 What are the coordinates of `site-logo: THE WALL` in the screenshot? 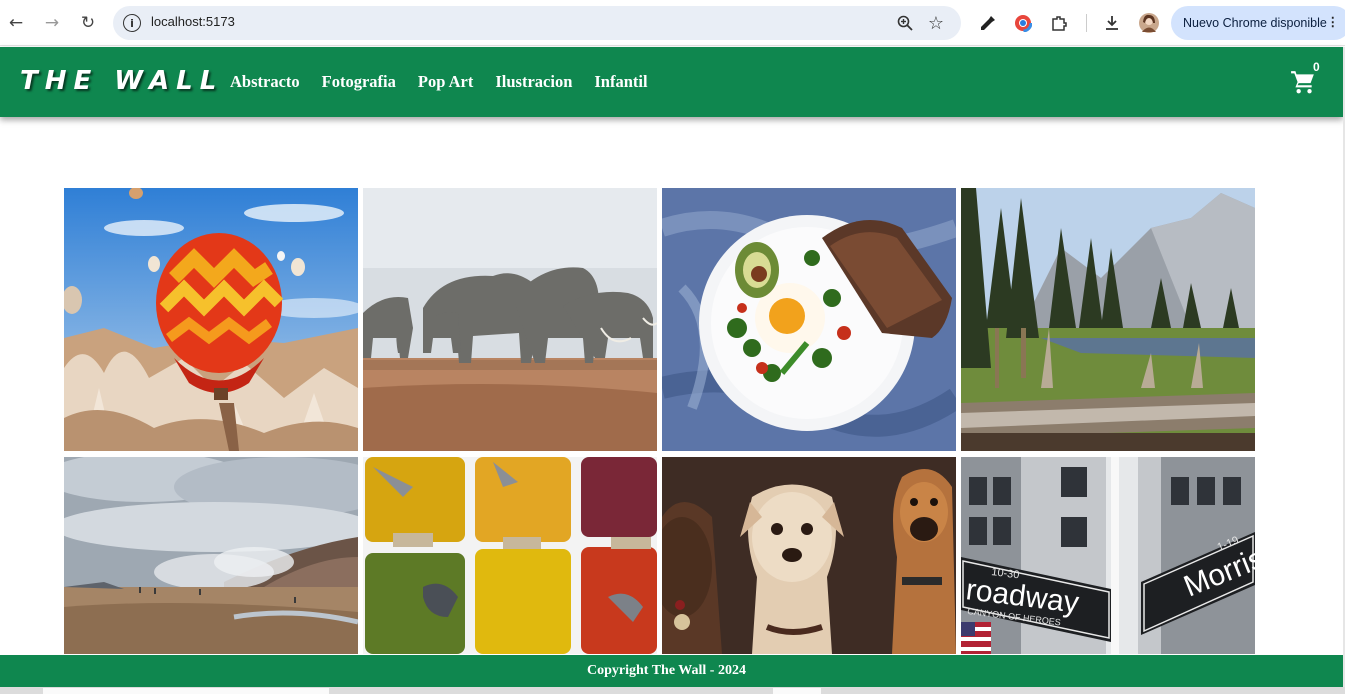 It's located at (121, 81).